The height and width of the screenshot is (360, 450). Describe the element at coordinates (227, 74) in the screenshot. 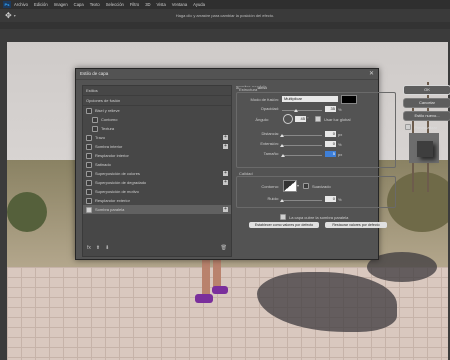

I see `dialog-title-bar: Estilo de capa ✕` at that location.